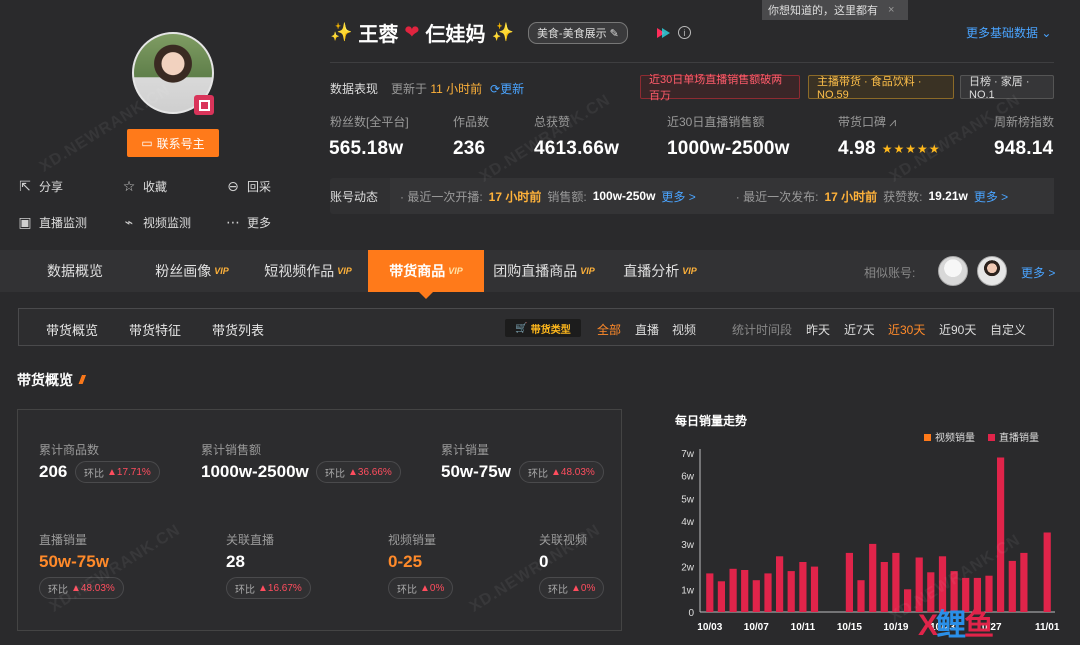  Describe the element at coordinates (255, 471) in the screenshot. I see `metric-value: 1000w-2500w` at that location.